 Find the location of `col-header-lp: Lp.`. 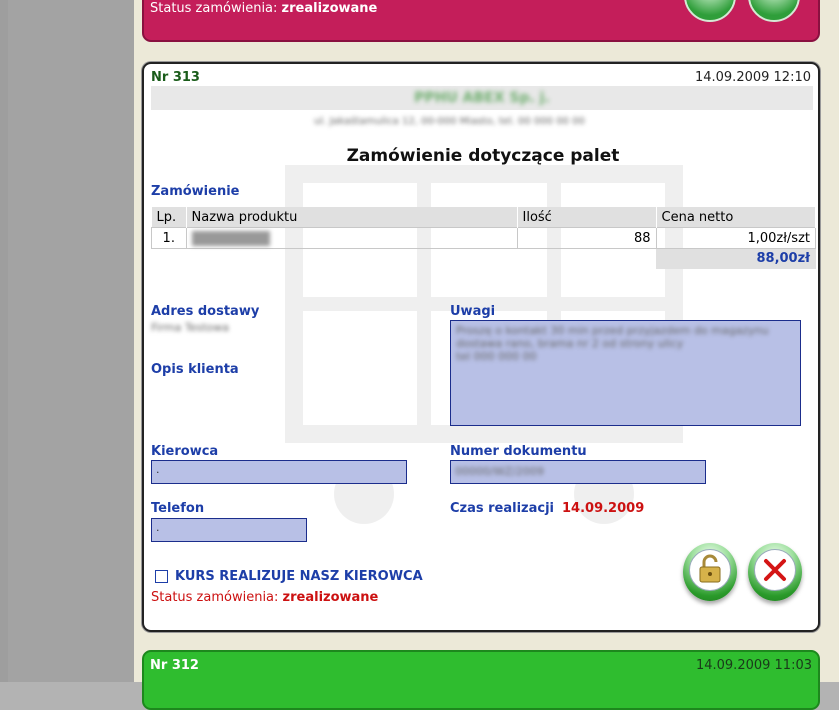

col-header-lp: Lp. is located at coordinates (169, 217).